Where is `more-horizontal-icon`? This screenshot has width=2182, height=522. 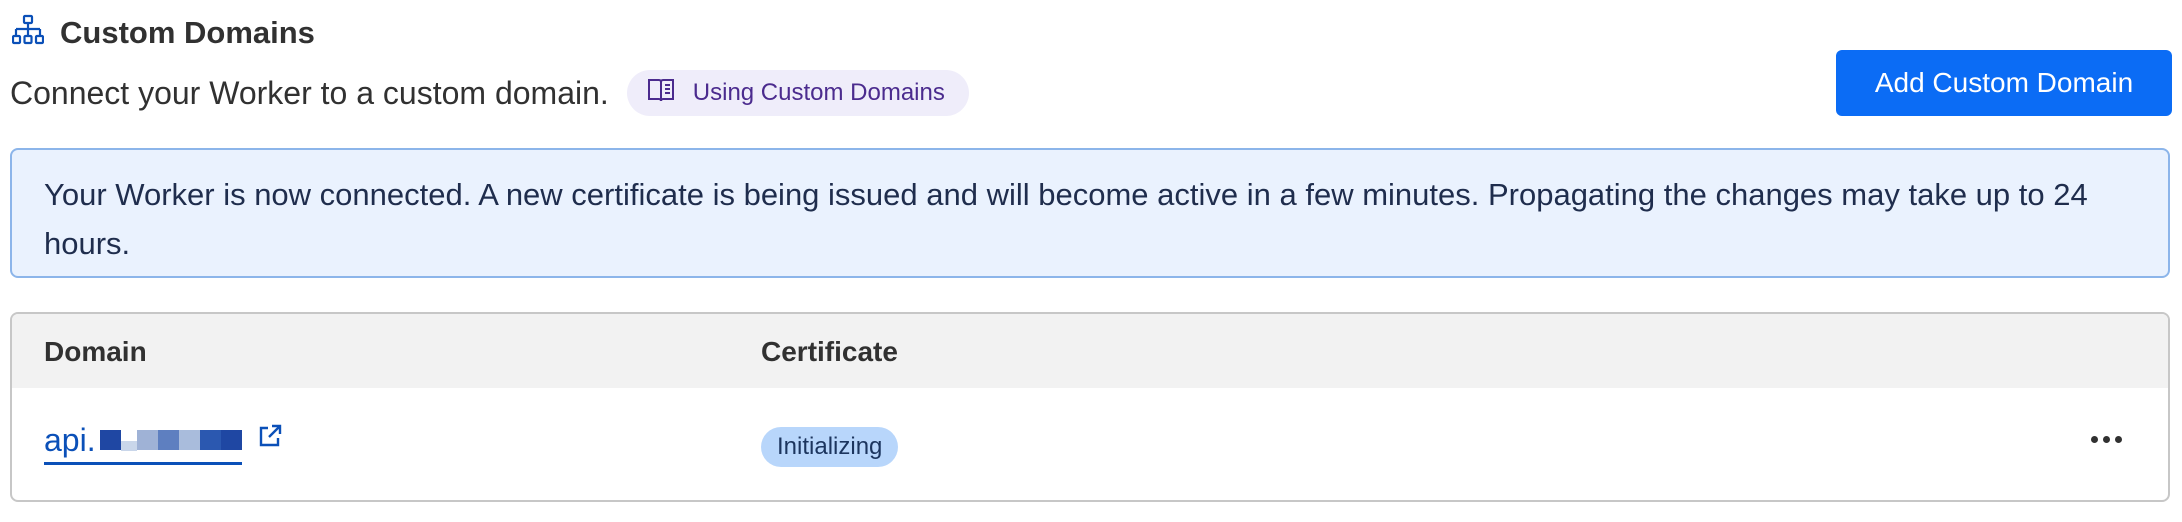 more-horizontal-icon is located at coordinates (2106, 439).